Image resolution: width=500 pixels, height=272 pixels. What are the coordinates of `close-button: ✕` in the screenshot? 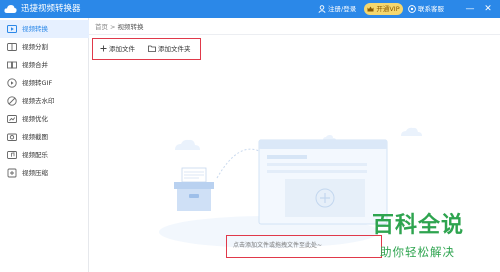 It's located at (488, 9).